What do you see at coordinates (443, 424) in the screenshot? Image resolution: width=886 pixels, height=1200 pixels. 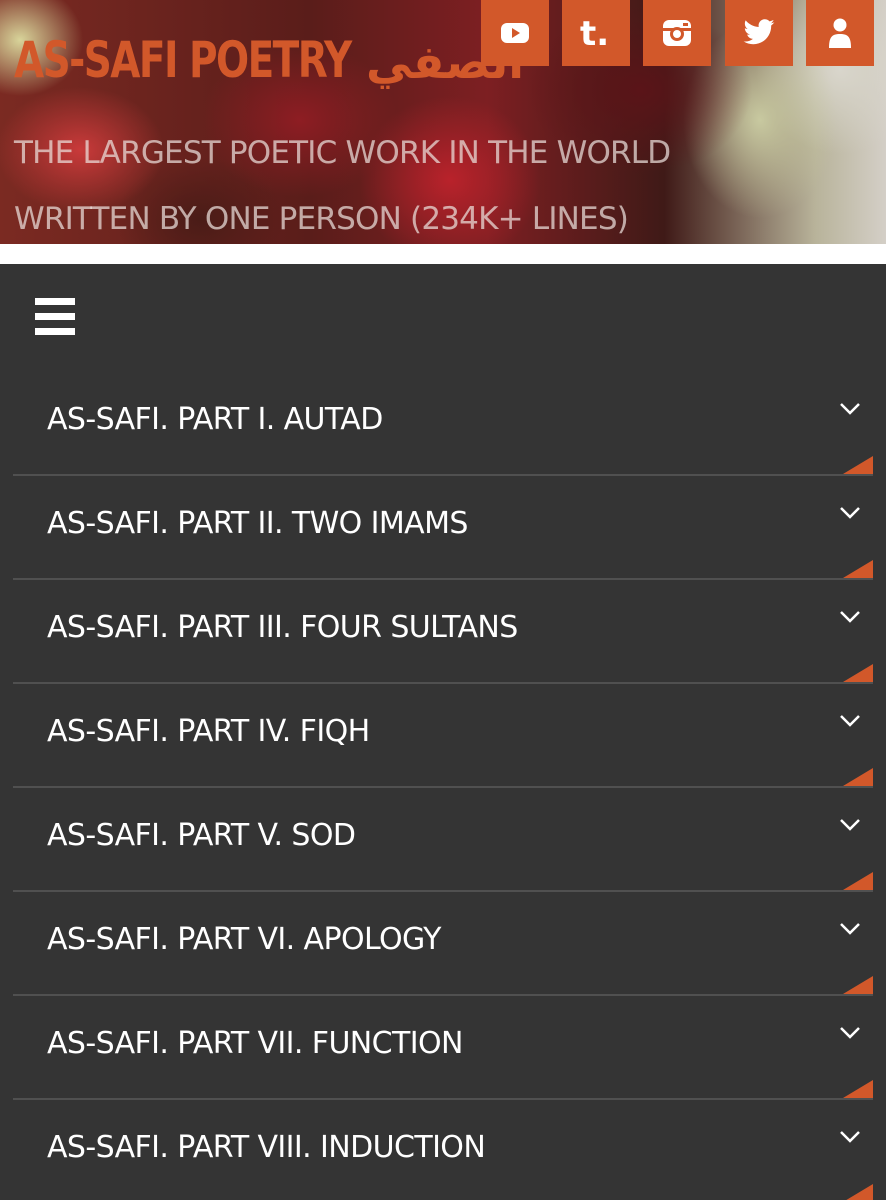 I see `menu-item-part-1: AS-SAFI. PART I. AUTAD` at bounding box center [443, 424].